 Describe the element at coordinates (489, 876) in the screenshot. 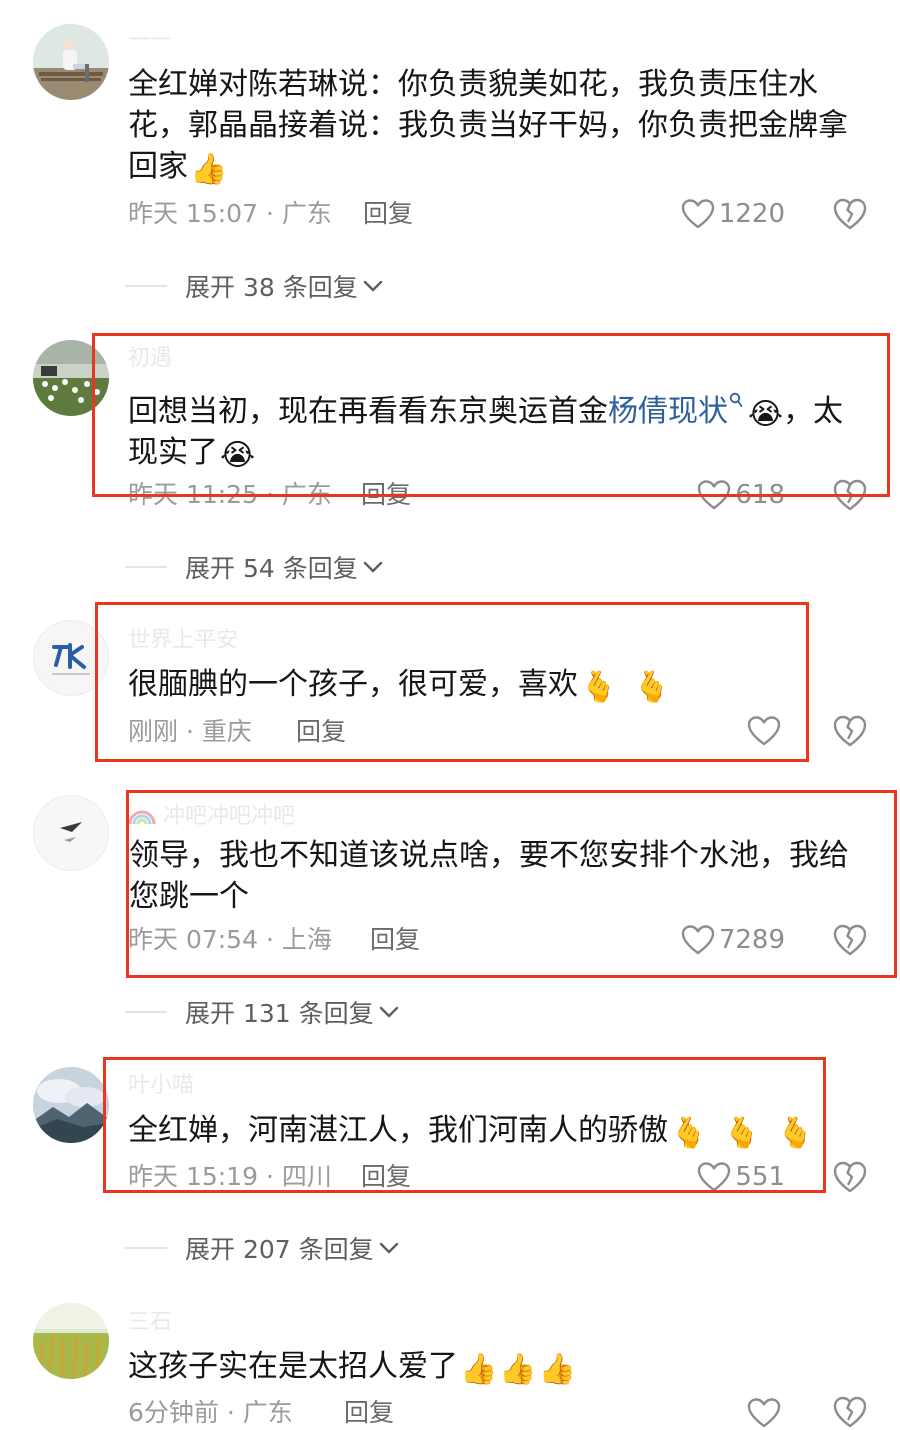

I see `comment-text-body: 领导，我也不知道该说点啥，要不您安排个水池，我给您跳一个` at that location.